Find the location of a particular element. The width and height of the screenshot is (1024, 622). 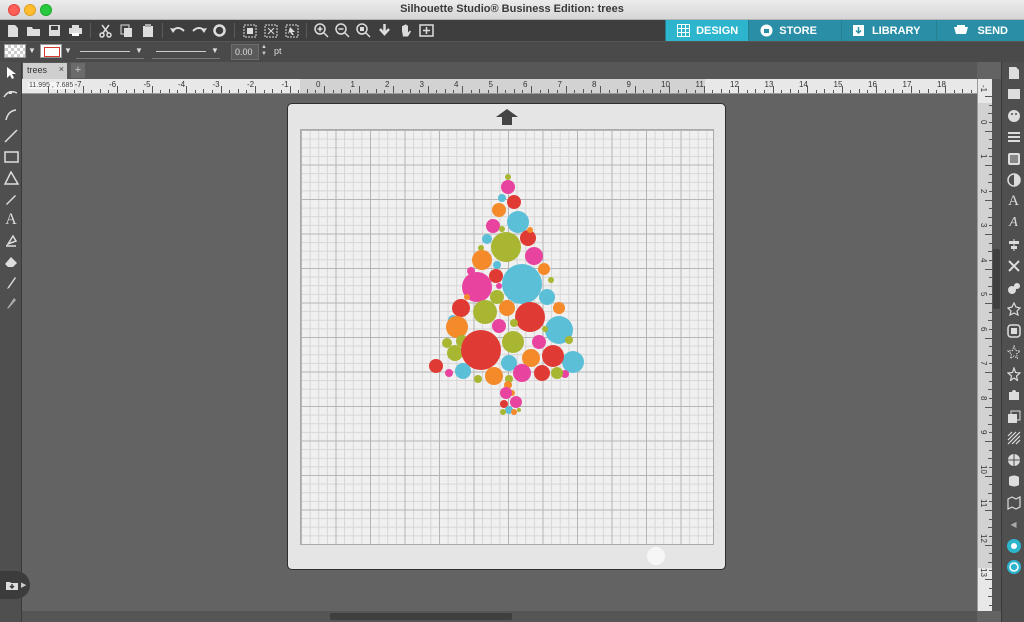

line-width-input: 0.00 is located at coordinates (245, 52).